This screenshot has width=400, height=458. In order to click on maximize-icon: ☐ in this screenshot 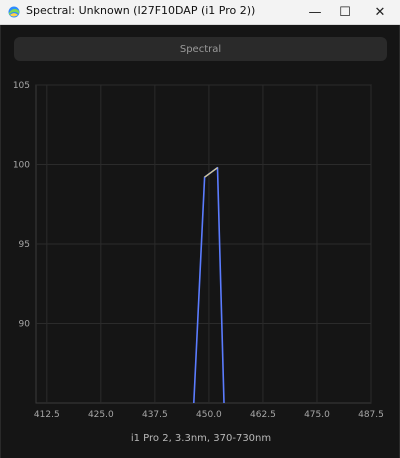, I will do `click(345, 12)`.